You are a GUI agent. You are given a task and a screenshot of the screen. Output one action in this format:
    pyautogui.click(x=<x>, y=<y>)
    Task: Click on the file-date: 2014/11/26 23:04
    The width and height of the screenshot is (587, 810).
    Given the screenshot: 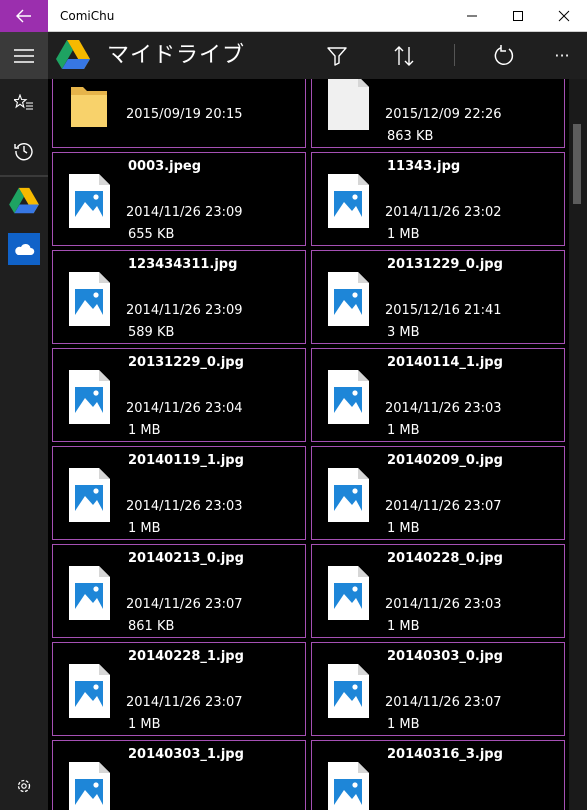 What is the action you would take?
    pyautogui.click(x=184, y=408)
    